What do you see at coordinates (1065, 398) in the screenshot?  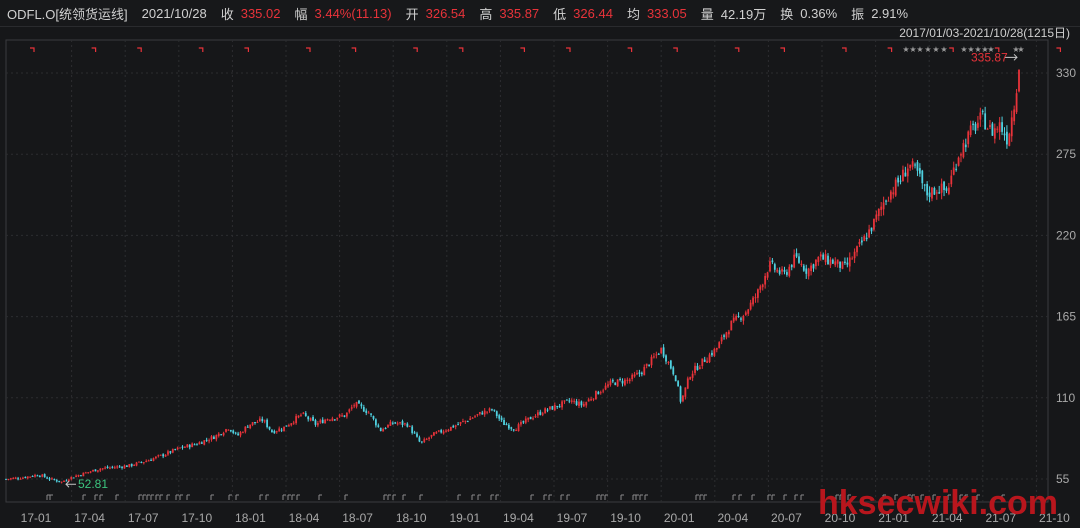 I see `y-tick-label: 110` at bounding box center [1065, 398].